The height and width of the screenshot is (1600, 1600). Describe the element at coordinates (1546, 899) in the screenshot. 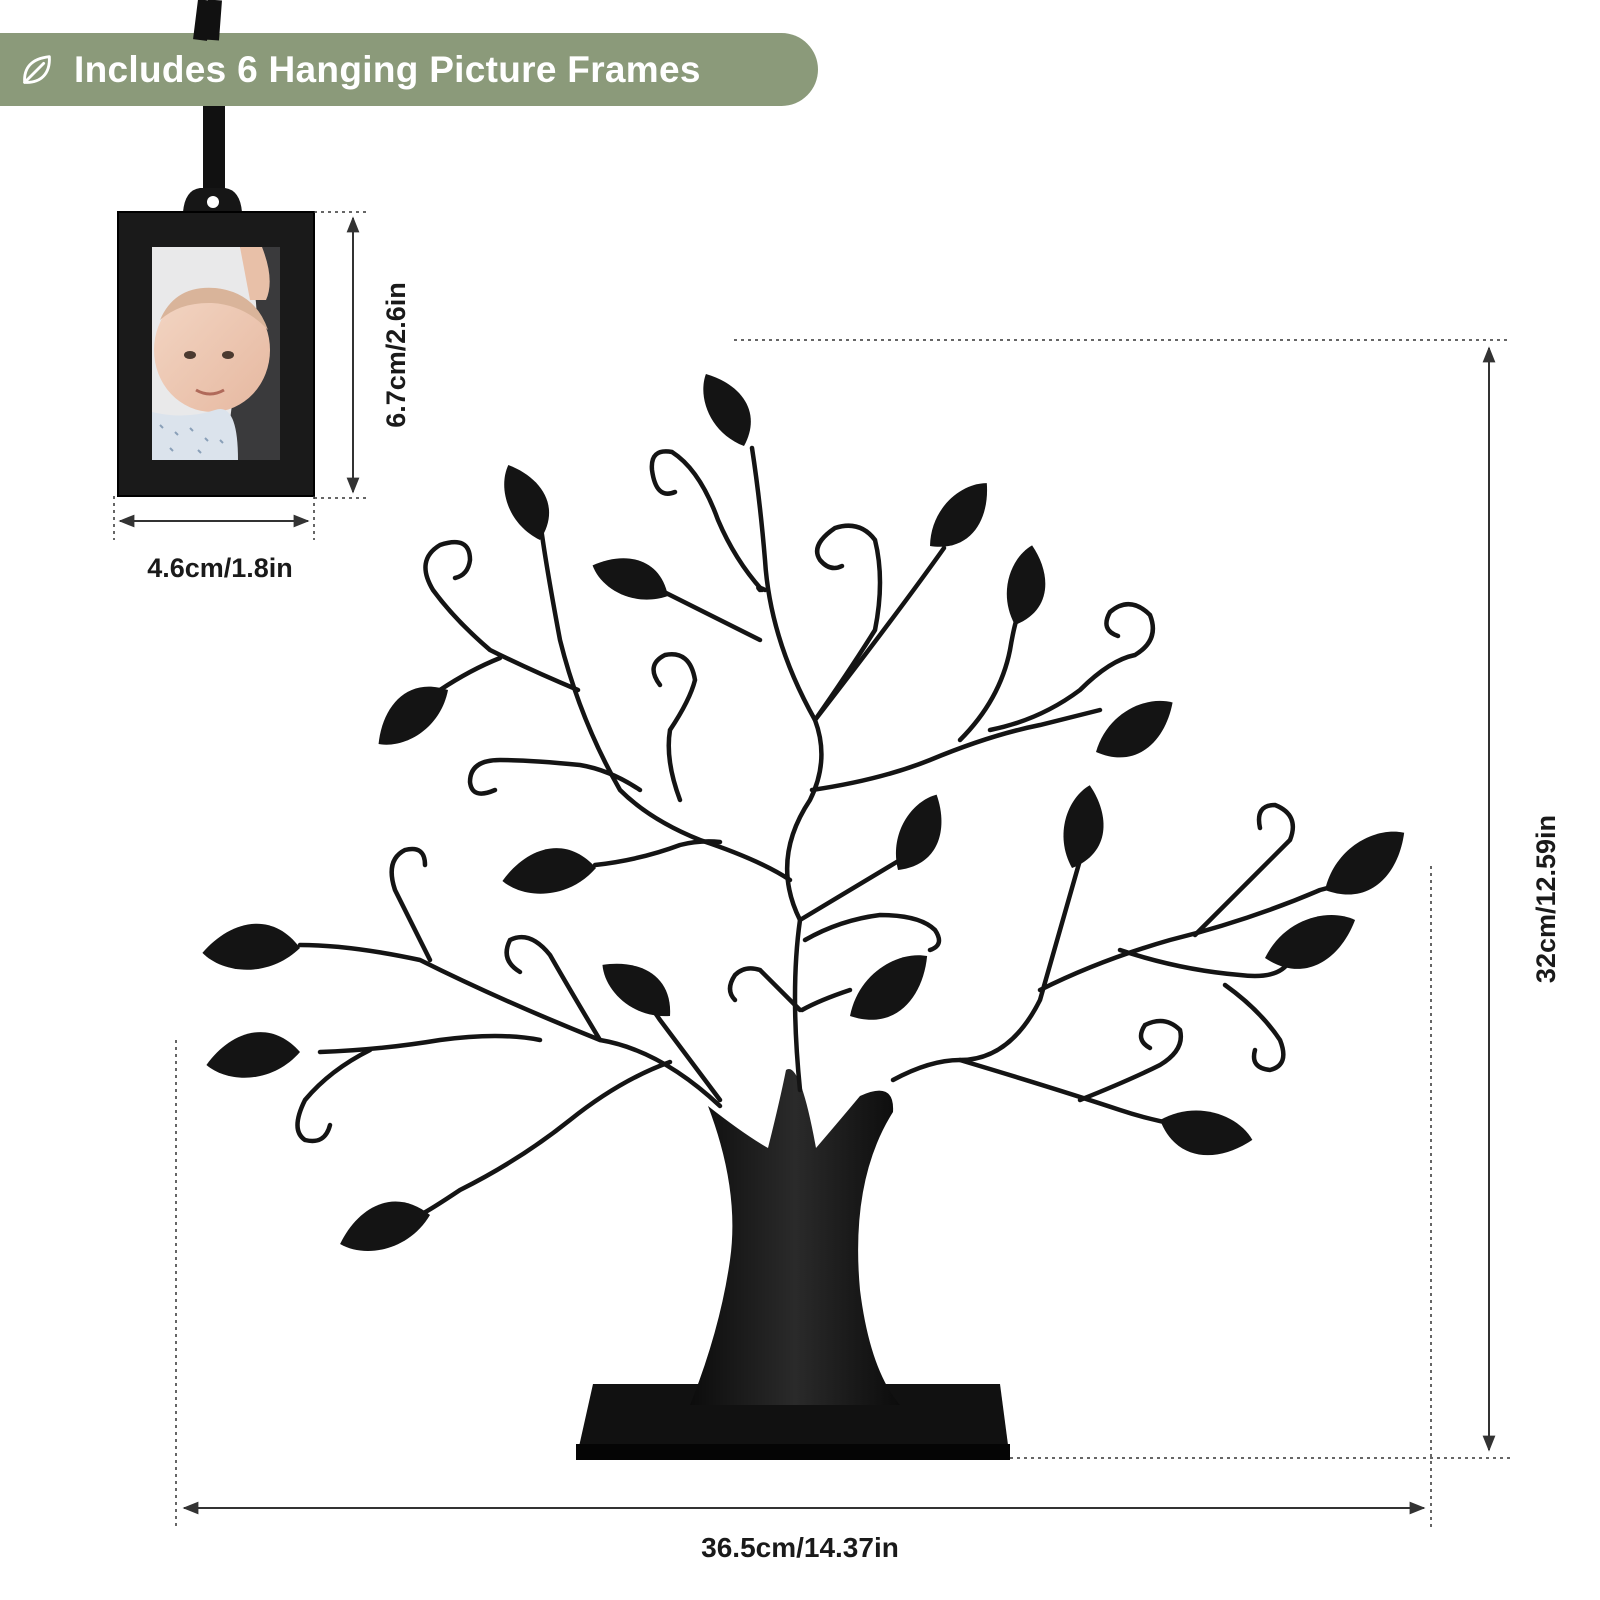

I see `tree-height-label: 32cm/12.59in` at that location.